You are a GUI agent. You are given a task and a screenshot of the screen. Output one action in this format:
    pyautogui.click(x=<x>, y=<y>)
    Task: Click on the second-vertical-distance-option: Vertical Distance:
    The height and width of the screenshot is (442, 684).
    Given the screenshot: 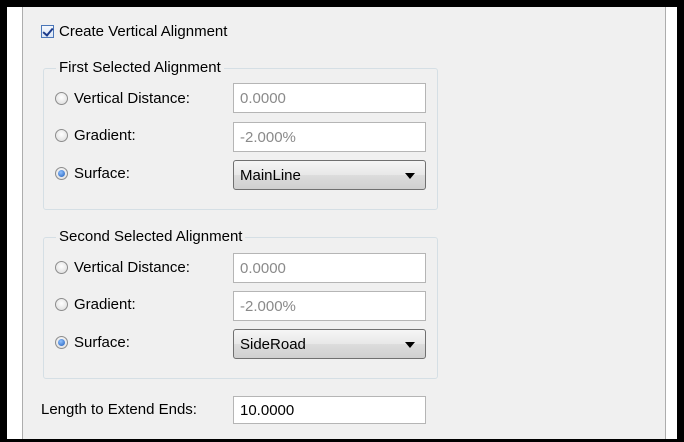 What is the action you would take?
    pyautogui.click(x=122, y=267)
    